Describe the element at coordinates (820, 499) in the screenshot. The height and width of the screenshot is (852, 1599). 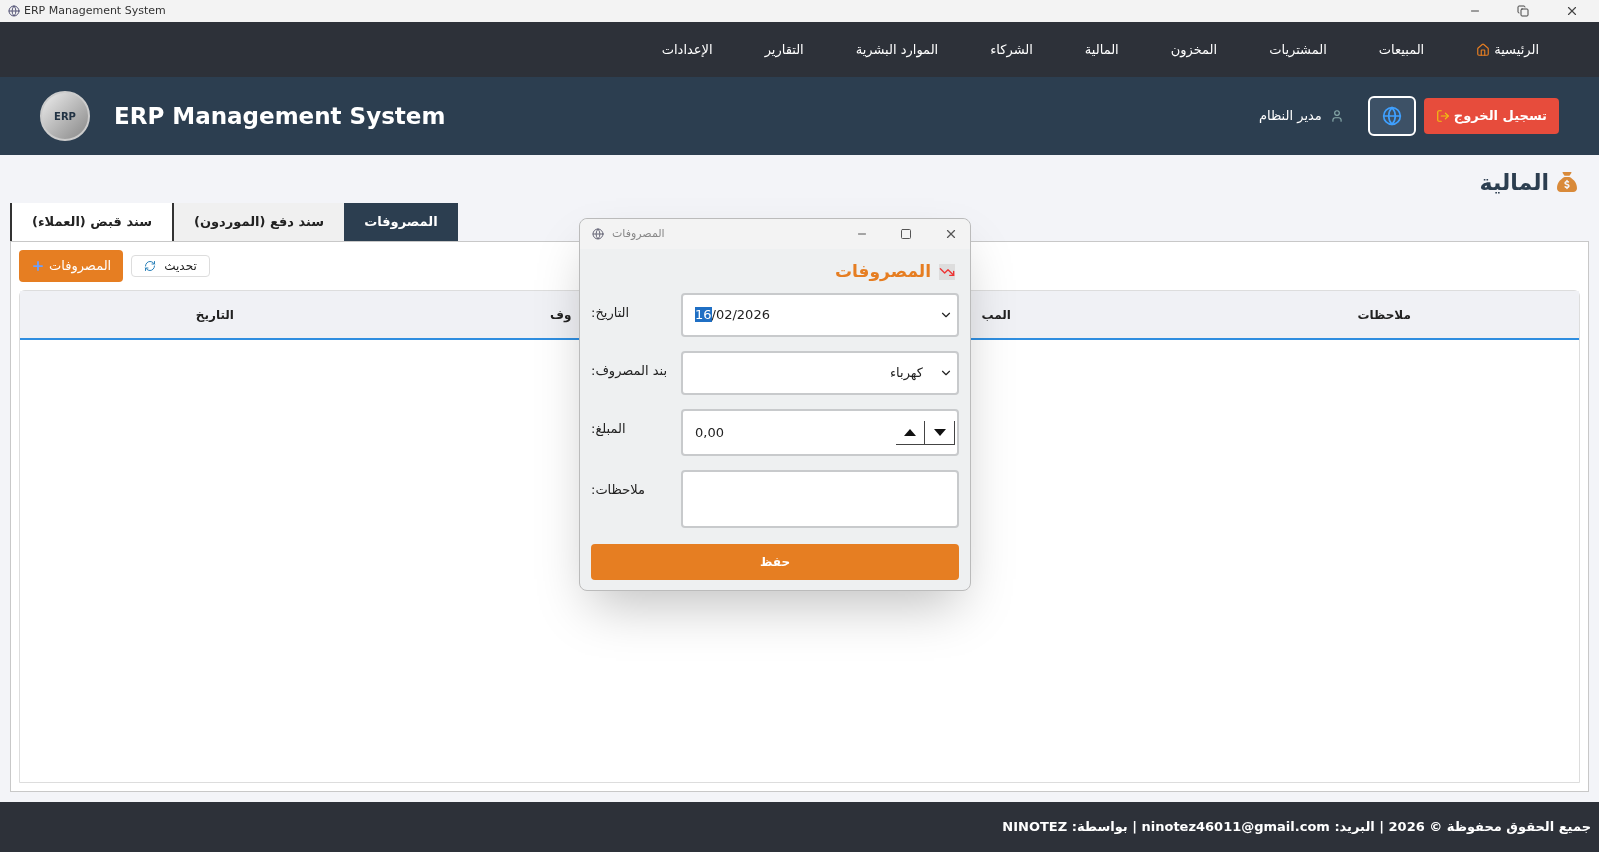
I see `notes-field` at that location.